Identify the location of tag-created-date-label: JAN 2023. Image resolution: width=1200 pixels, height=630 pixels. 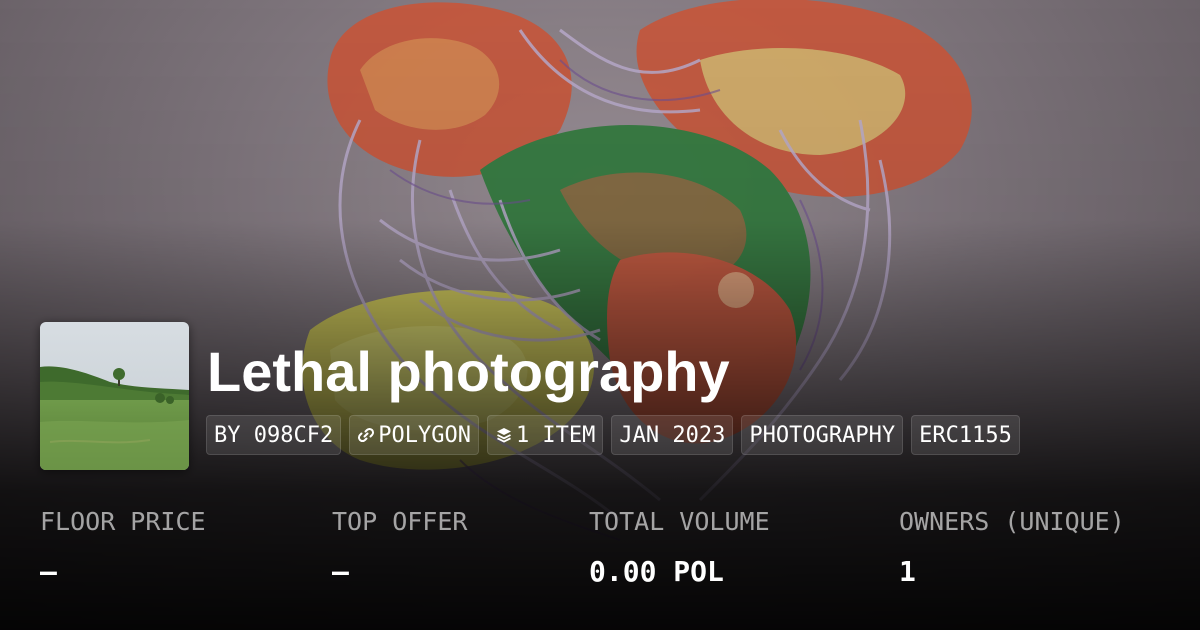
(672, 435).